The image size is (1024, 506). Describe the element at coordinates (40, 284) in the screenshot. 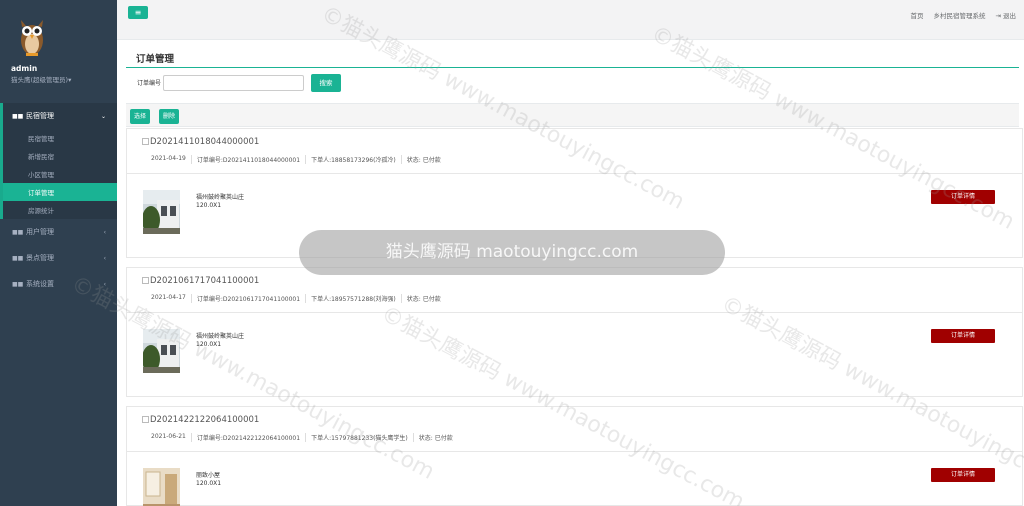

I see `nav-group-label: 系统设置` at that location.